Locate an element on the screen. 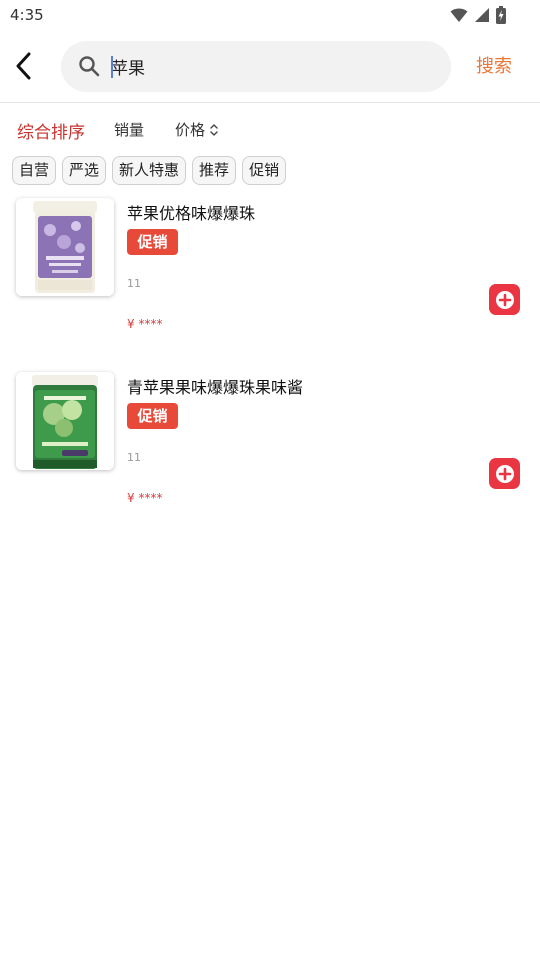 The image size is (540, 960). search-box is located at coordinates (256, 66).